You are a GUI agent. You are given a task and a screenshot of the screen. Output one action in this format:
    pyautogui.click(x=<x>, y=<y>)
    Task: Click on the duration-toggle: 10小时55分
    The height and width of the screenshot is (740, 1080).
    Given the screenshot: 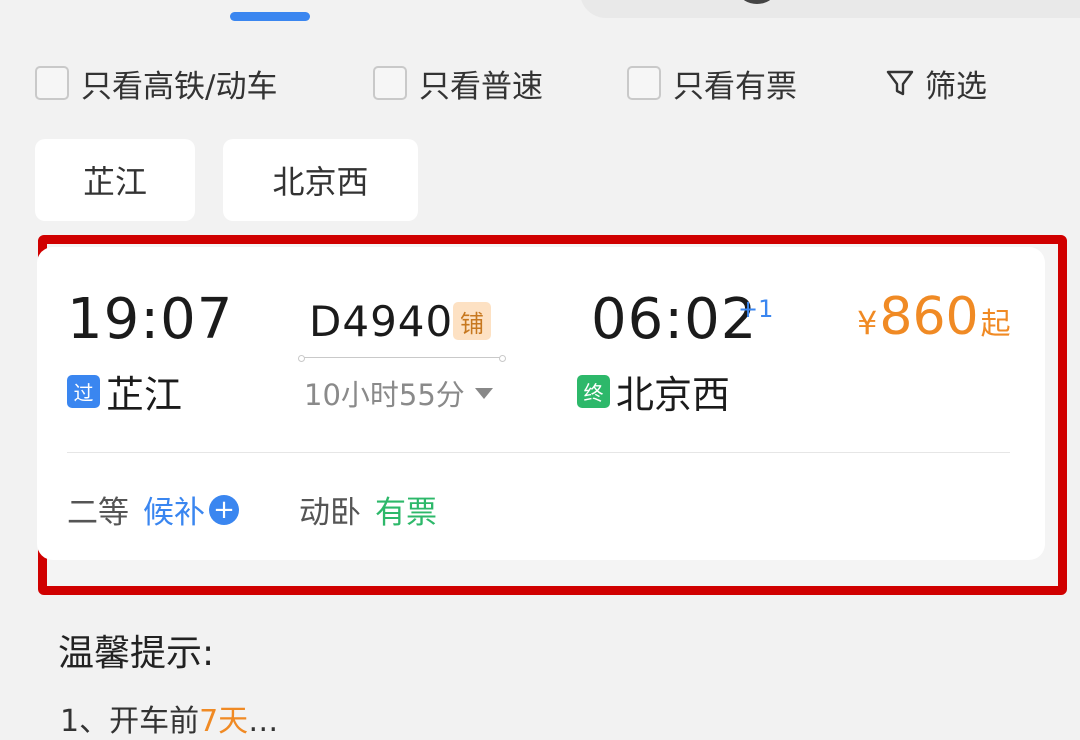 What is the action you would take?
    pyautogui.click(x=398, y=393)
    